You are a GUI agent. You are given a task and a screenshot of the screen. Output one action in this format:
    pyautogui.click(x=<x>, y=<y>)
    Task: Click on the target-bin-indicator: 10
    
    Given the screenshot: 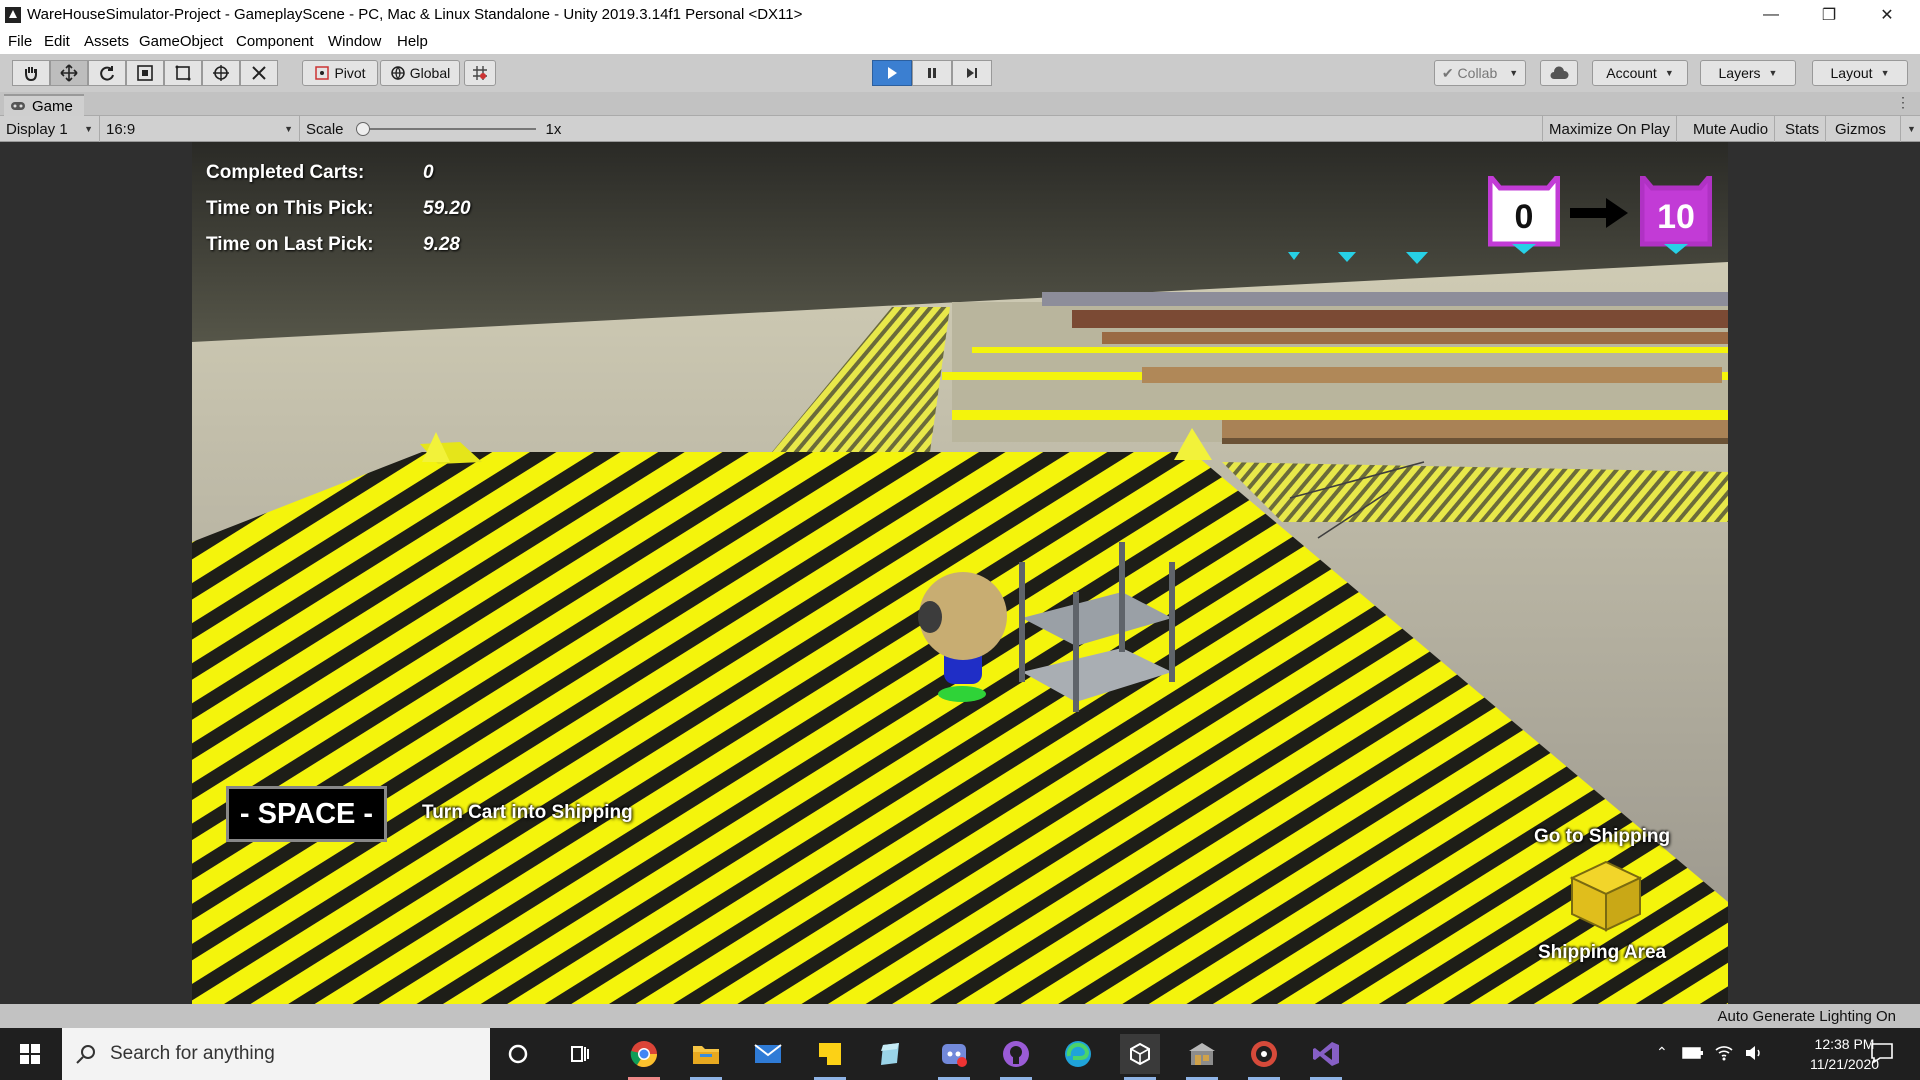 What is the action you would take?
    pyautogui.click(x=1676, y=215)
    